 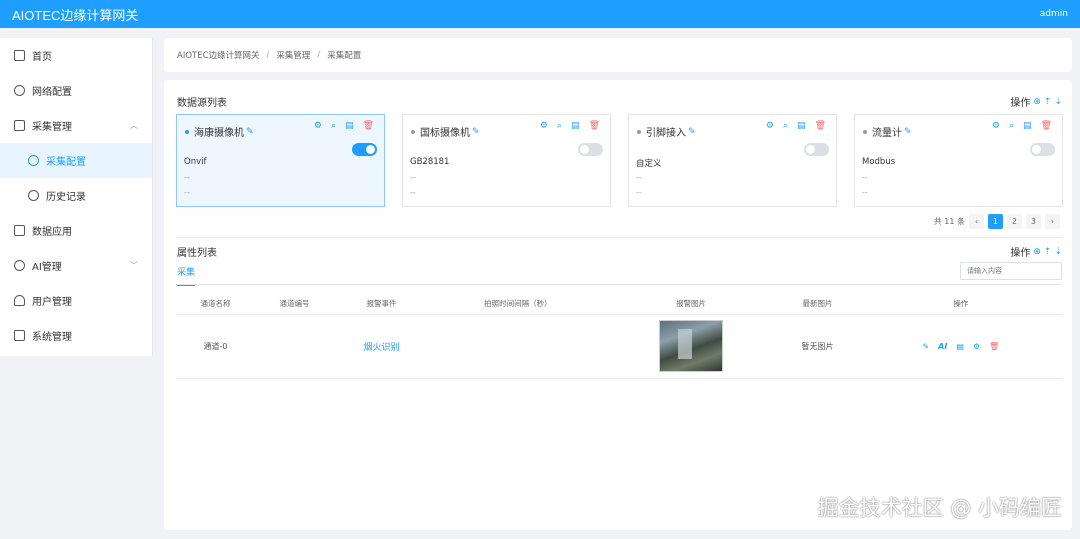 I want to click on datasource-card: 国标摄像机 ✎ ⚙ ⌕ ▤ 🗑 GB28181 -- --, so click(x=506, y=160).